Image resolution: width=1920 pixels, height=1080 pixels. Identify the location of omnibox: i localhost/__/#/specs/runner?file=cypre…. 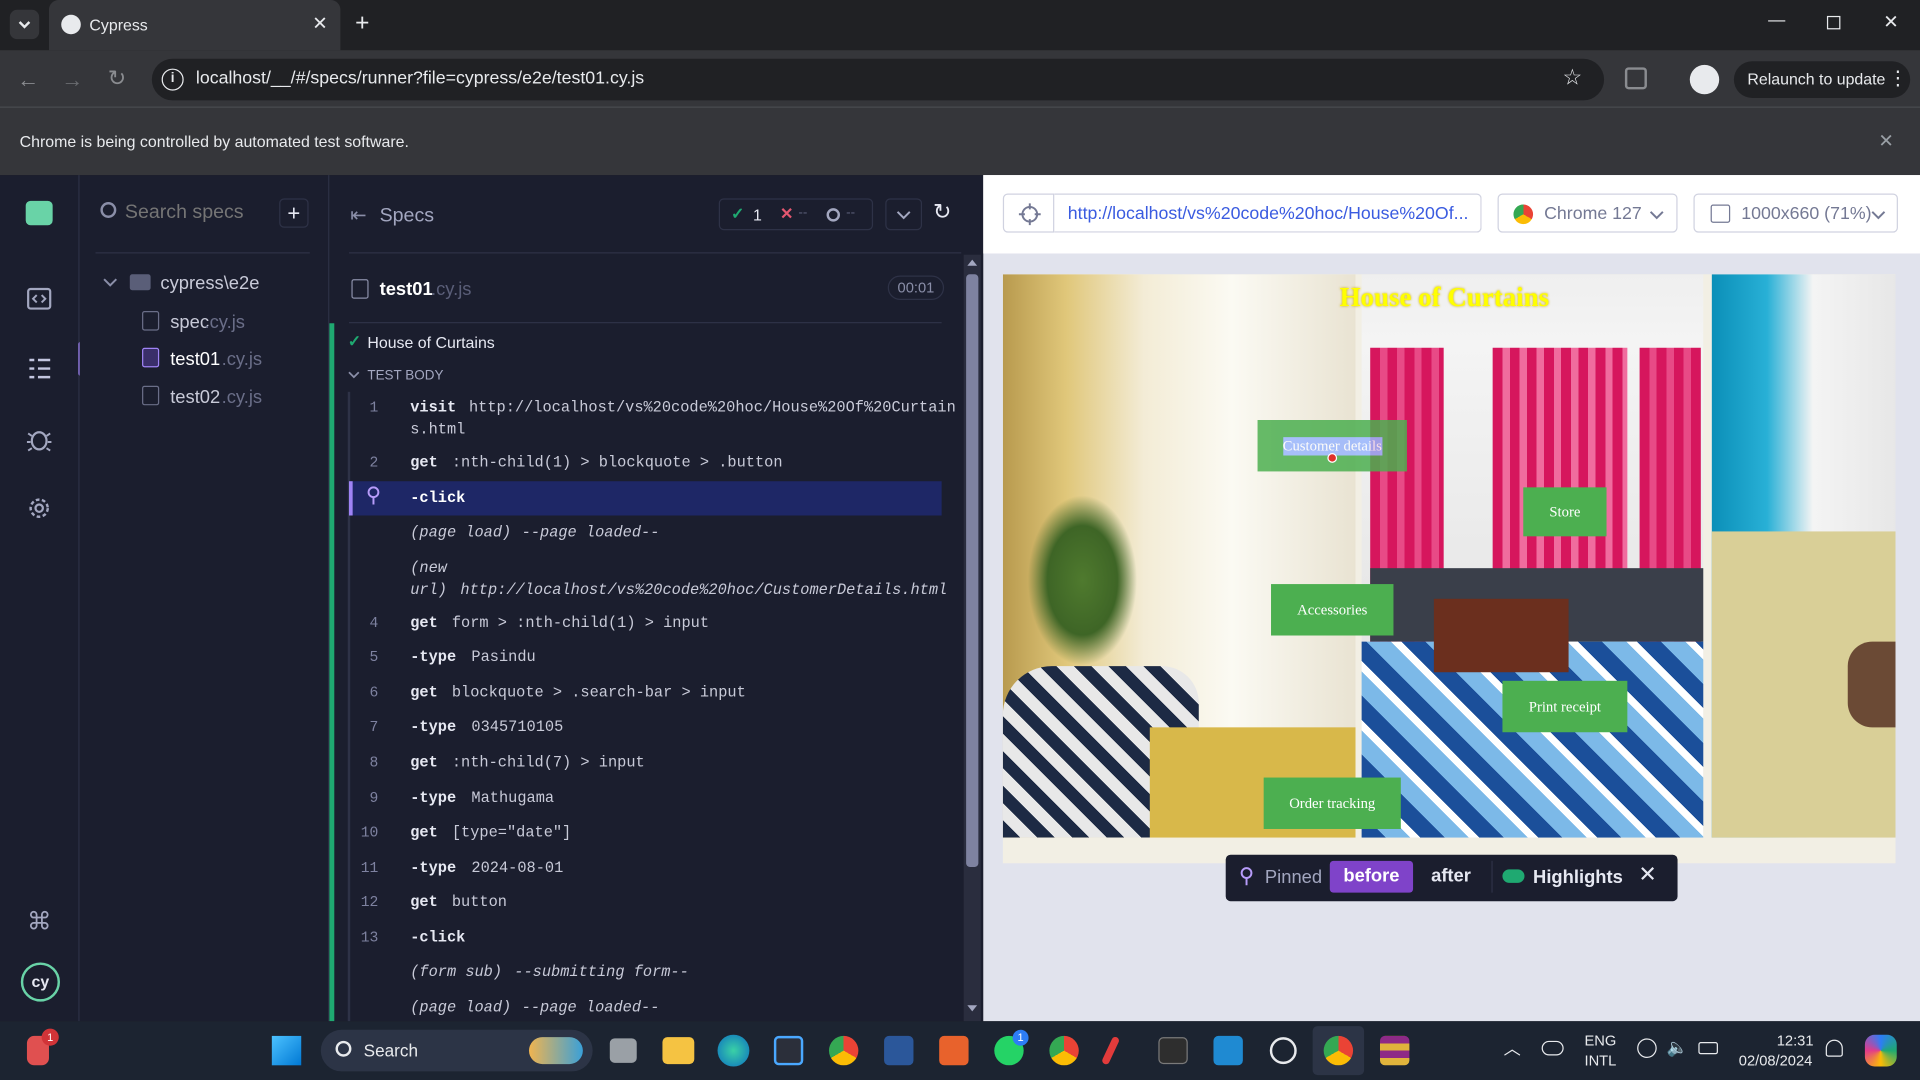
(878, 79).